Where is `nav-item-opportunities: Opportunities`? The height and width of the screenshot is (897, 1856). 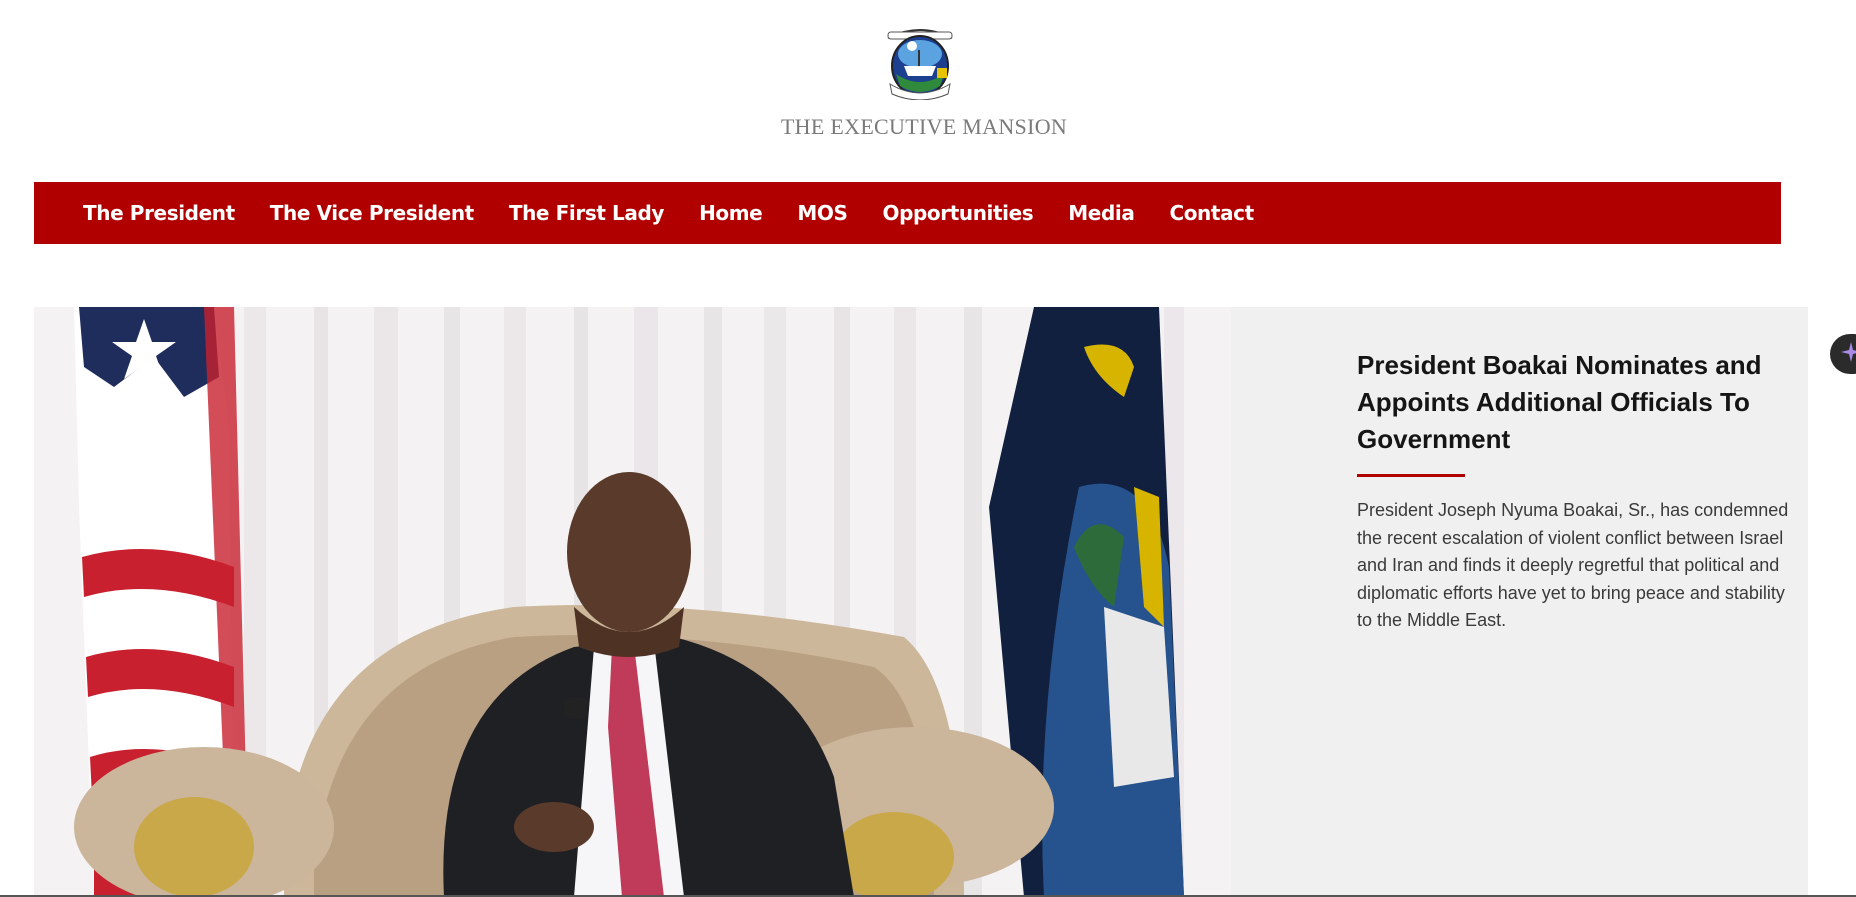
nav-item-opportunities: Opportunities is located at coordinates (957, 213).